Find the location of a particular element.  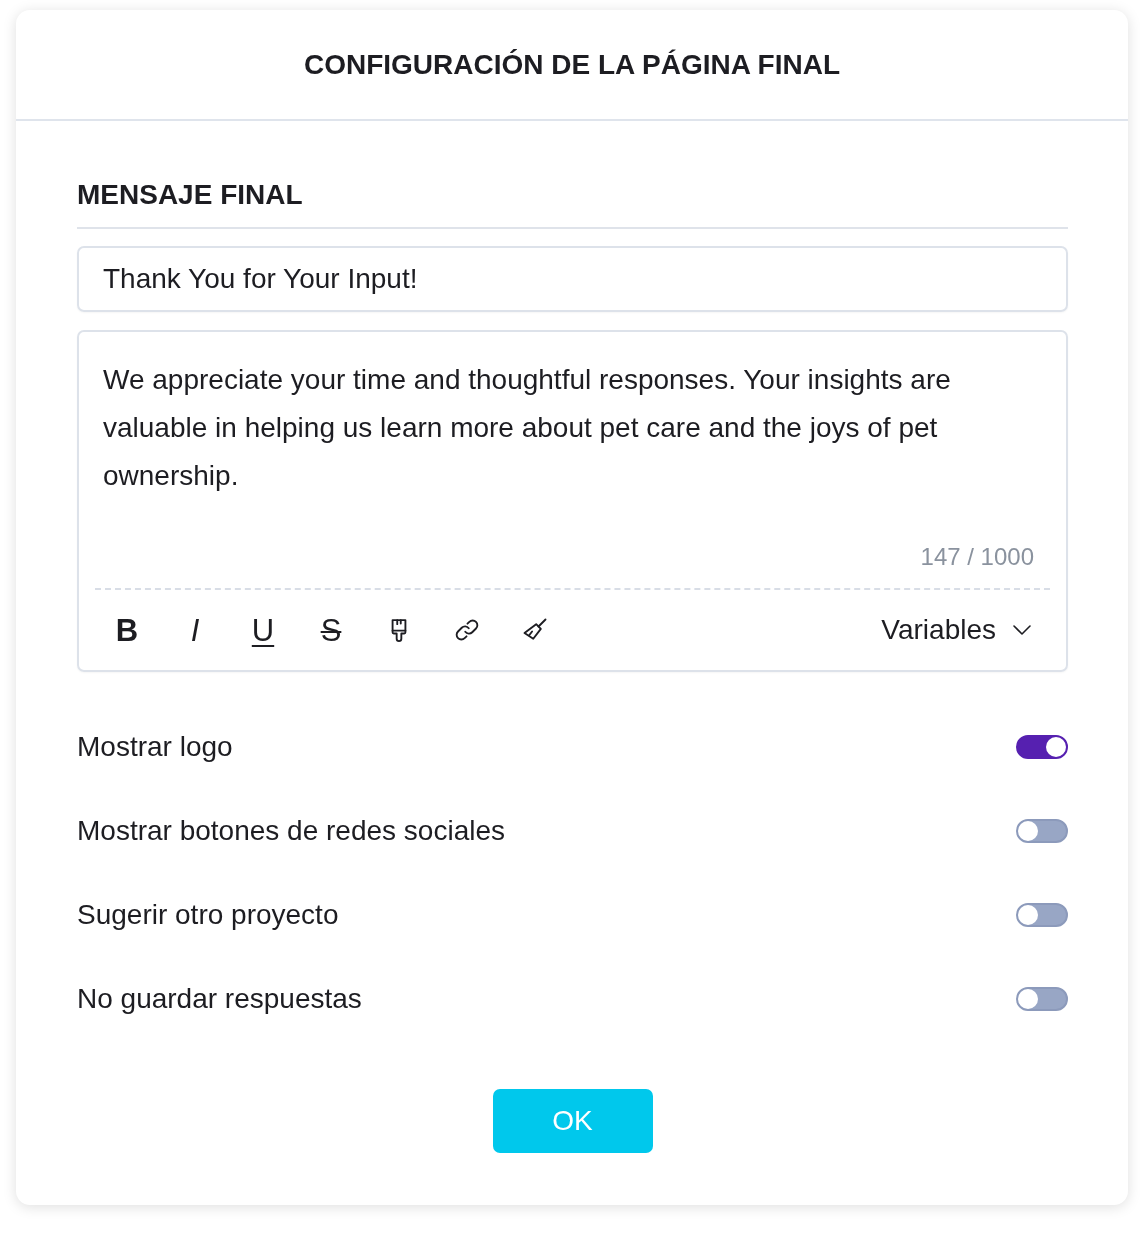

variables-dropdown: Variables is located at coordinates (957, 630).